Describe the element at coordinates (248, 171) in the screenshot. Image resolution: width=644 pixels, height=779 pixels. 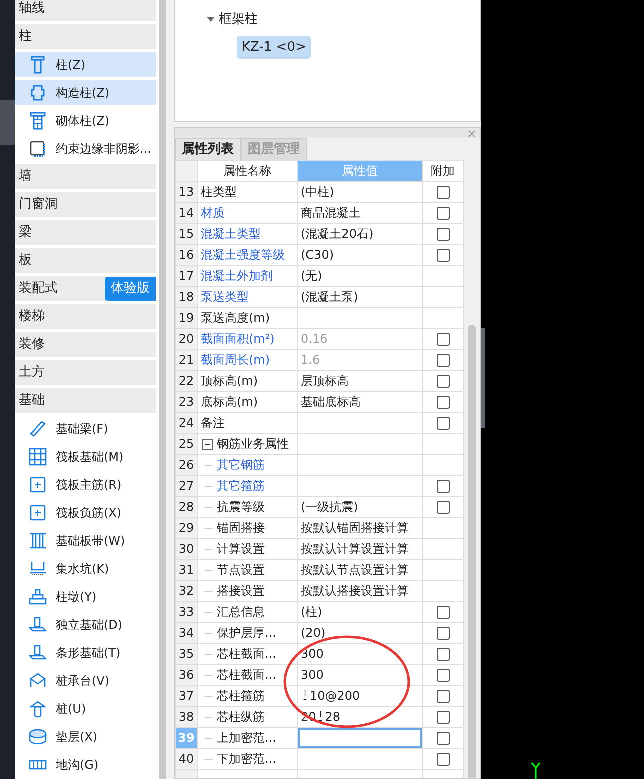
I see `column-header: 属性名称` at that location.